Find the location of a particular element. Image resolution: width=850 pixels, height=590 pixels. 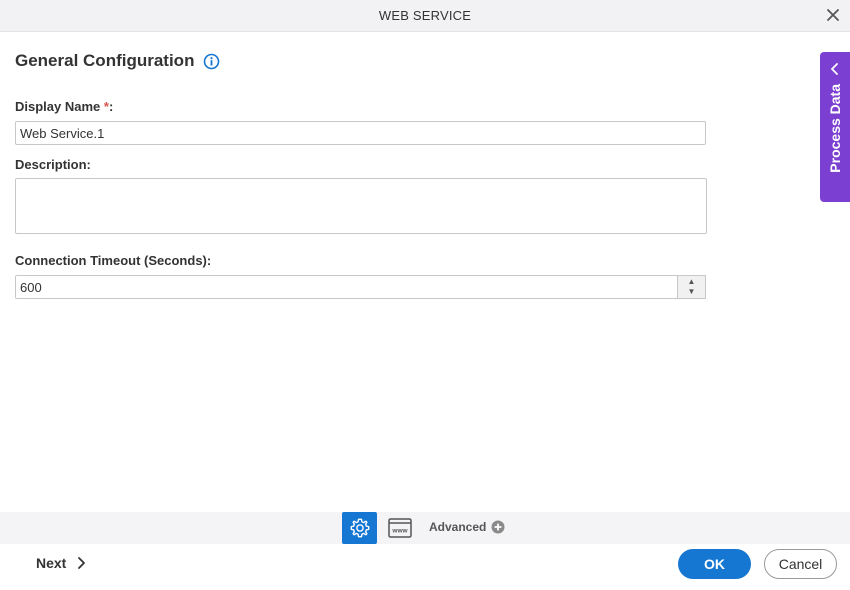

close-icon is located at coordinates (833, 15).